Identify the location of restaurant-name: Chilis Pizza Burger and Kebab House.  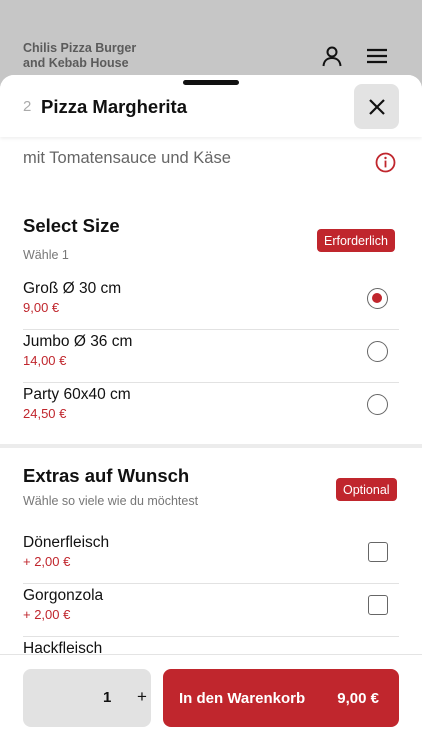
(113, 56).